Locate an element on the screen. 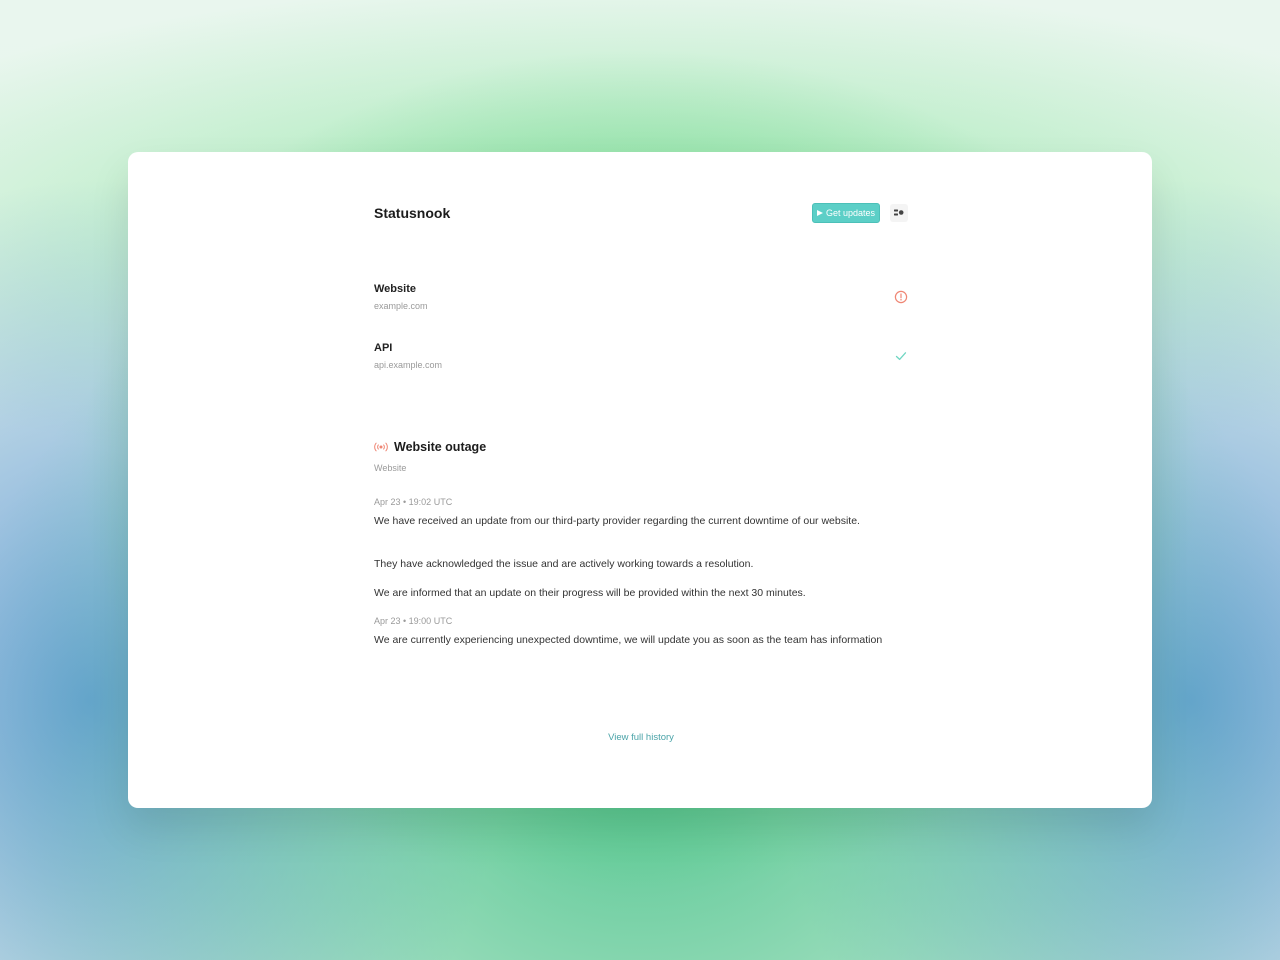 This screenshot has height=960, width=1280. incident-affected-service: Website is located at coordinates (390, 468).